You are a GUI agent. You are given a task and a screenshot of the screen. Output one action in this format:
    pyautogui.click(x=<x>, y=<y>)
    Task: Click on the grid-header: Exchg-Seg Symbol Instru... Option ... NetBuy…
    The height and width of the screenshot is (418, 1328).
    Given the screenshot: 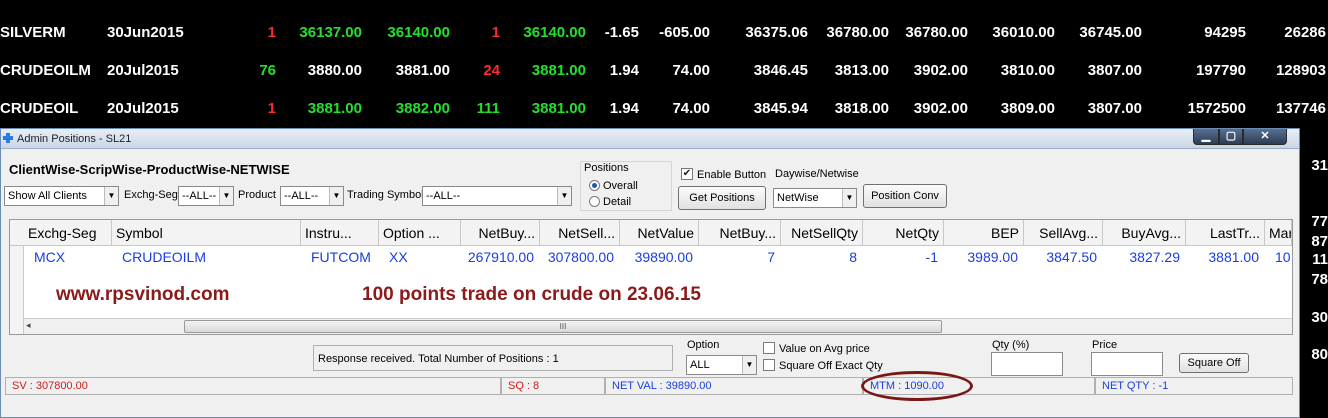 What is the action you would take?
    pyautogui.click(x=651, y=233)
    